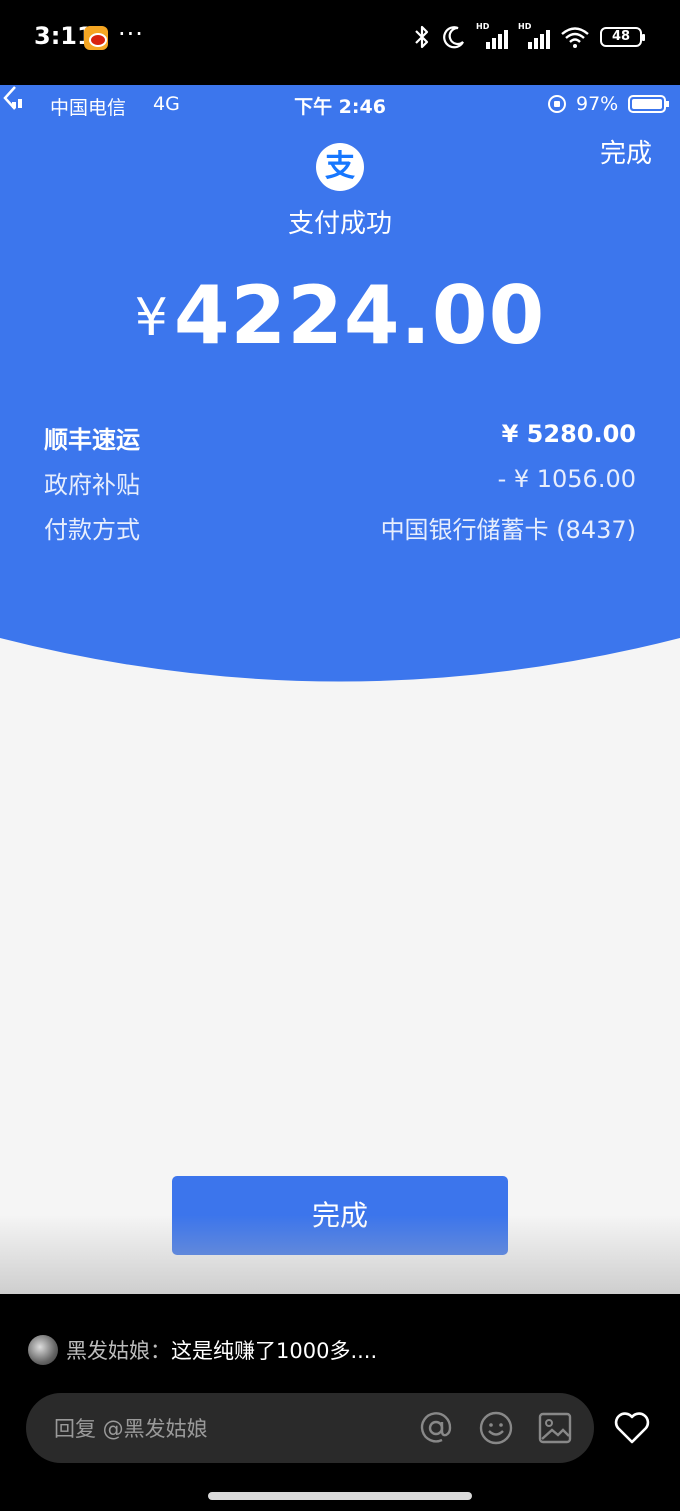  I want to click on detail-label: 顺丰速运, so click(92, 440).